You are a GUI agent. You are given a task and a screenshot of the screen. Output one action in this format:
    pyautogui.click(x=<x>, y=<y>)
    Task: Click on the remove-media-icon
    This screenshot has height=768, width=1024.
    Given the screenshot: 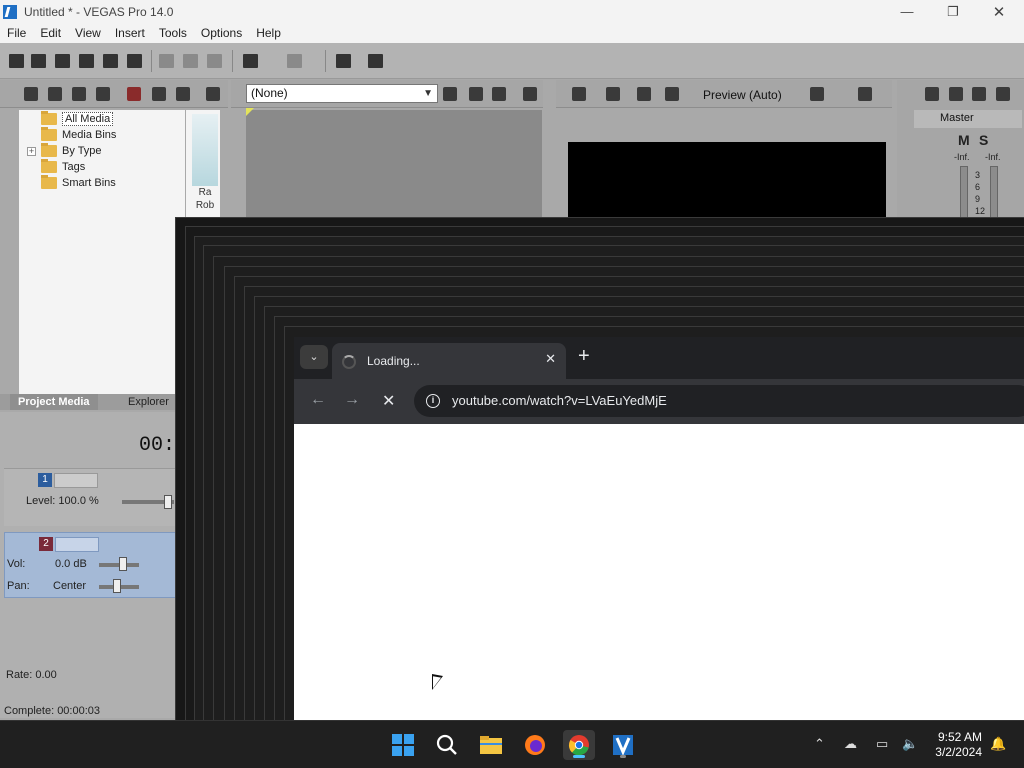 What is the action you would take?
    pyautogui.click(x=134, y=94)
    